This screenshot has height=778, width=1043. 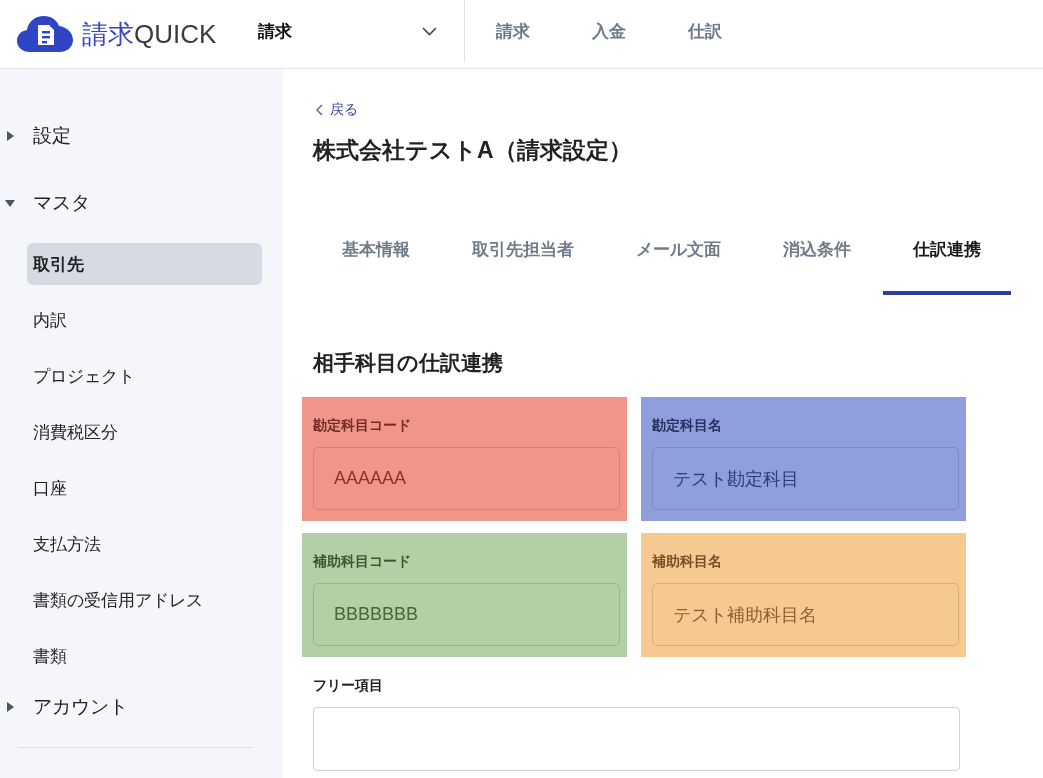 I want to click on field-label: 勘定科目コード, so click(x=362, y=425).